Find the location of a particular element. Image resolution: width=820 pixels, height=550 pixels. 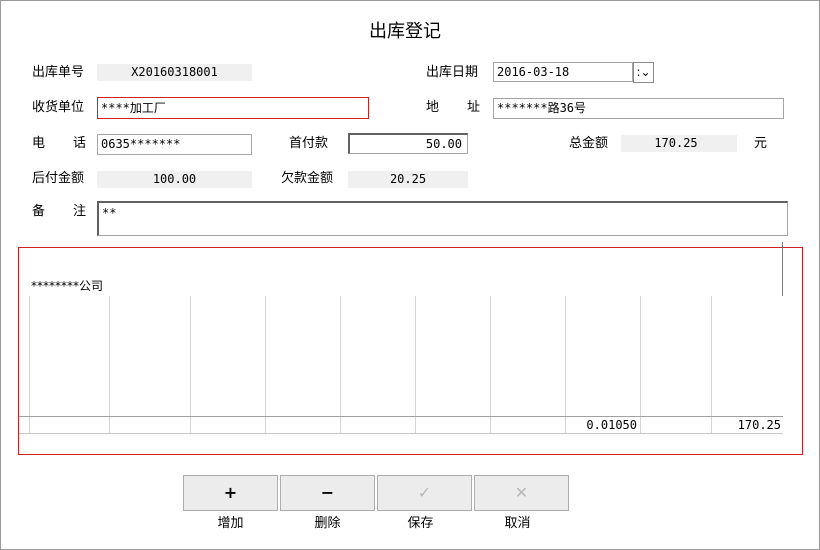

total-label: 总金额 is located at coordinates (589, 143).